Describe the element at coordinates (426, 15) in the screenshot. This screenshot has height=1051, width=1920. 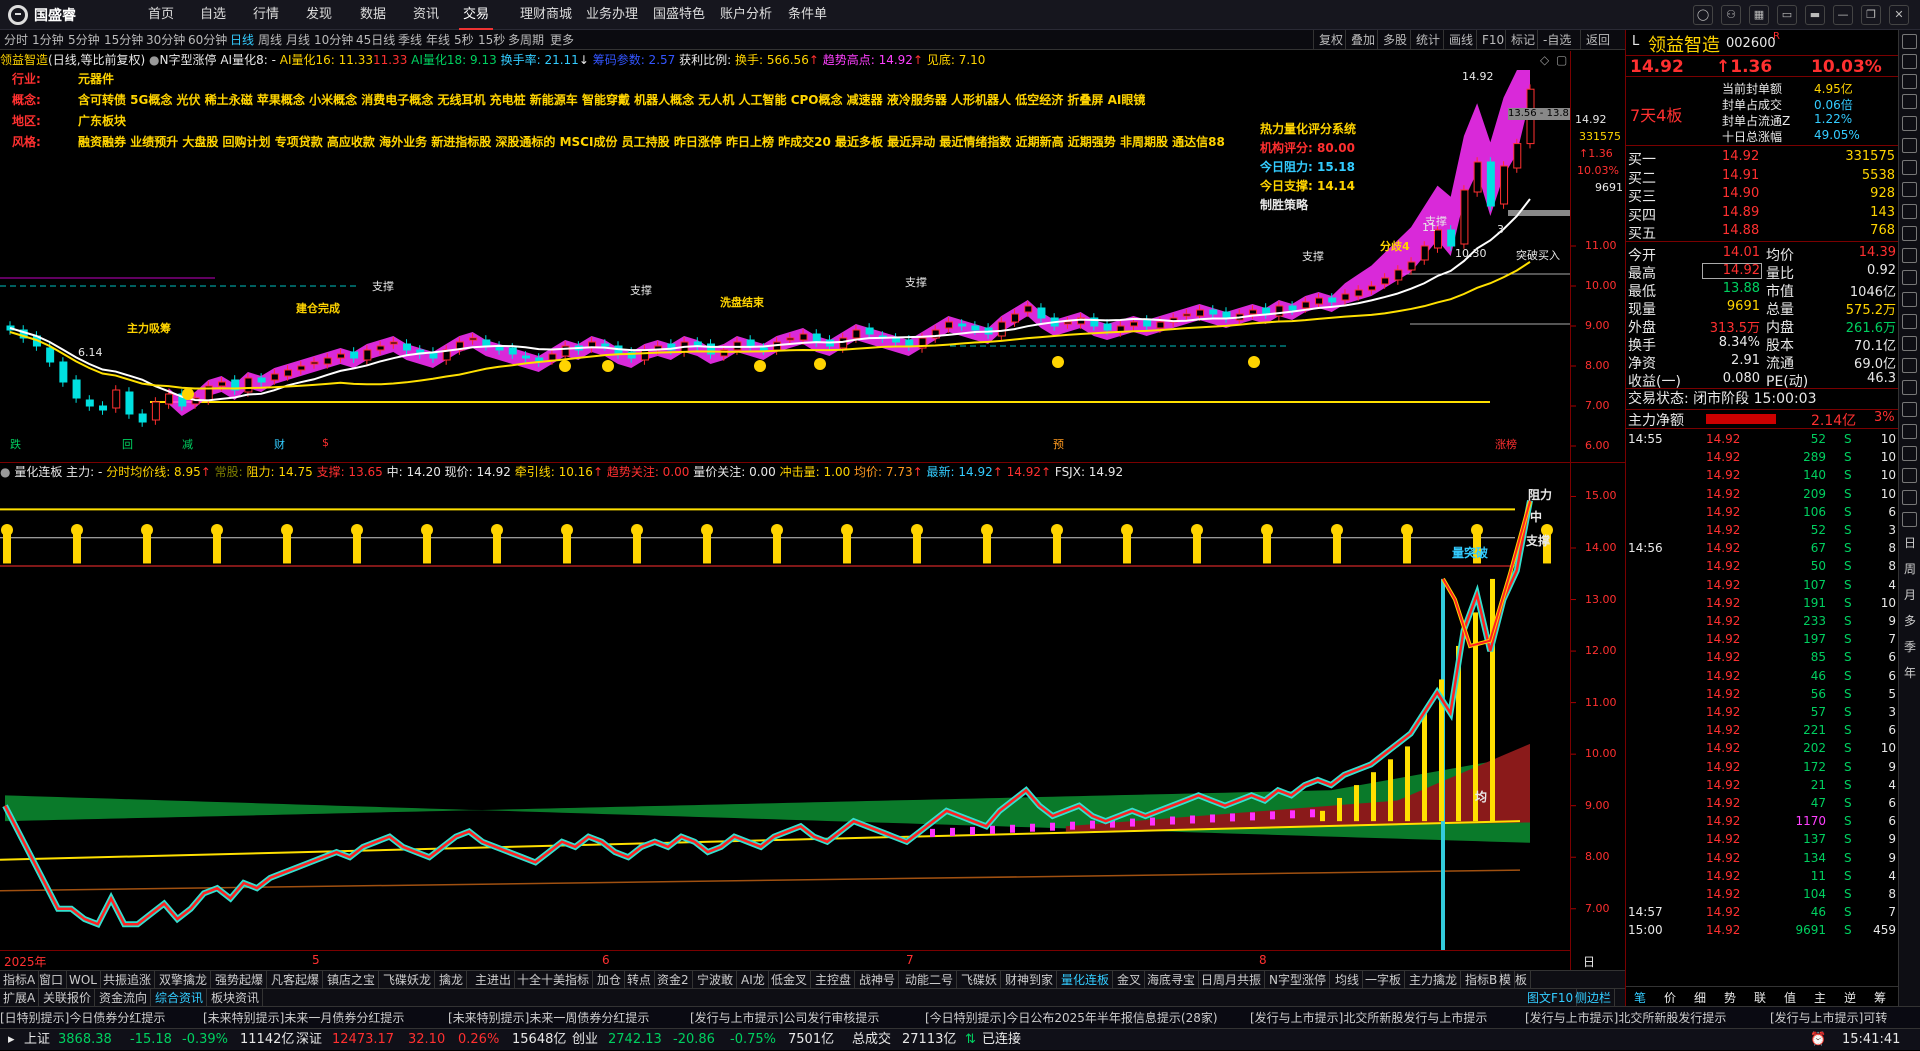
I see `menu-5: 资讯` at that location.